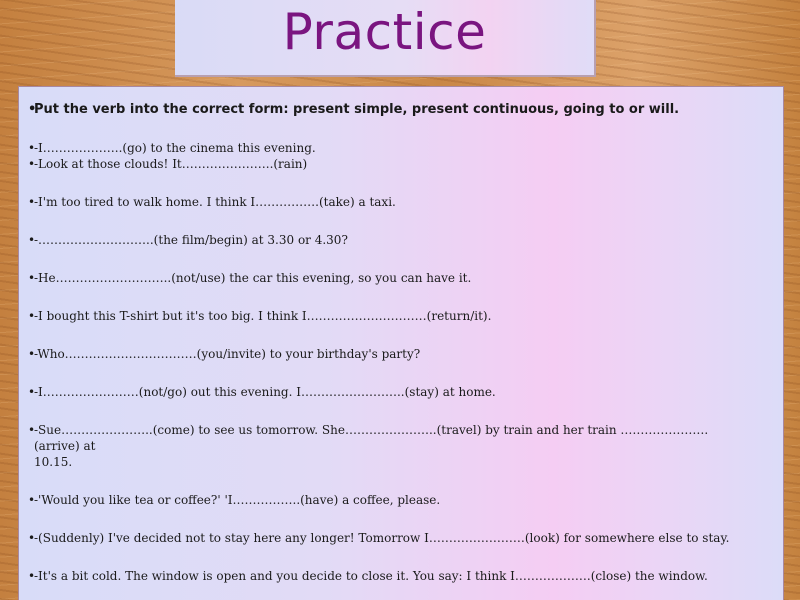 This screenshot has width=800, height=600. I want to click on title-box: Practice, so click(385, 38).